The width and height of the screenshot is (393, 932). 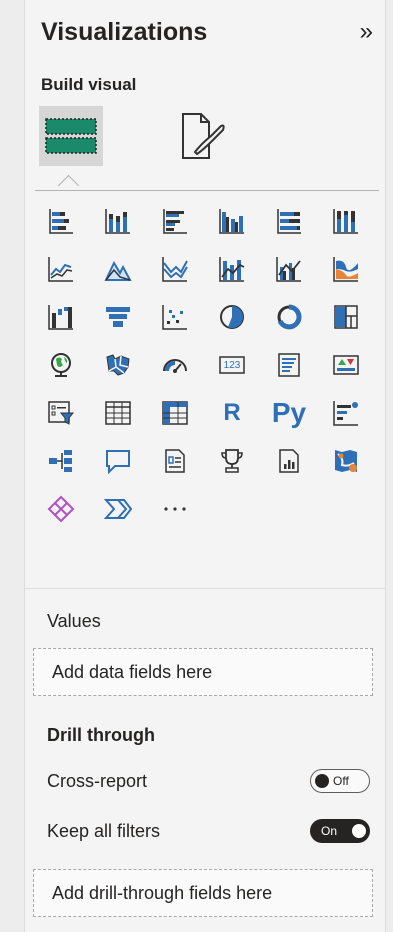 What do you see at coordinates (61, 269) in the screenshot?
I see `line-chart-icon` at bounding box center [61, 269].